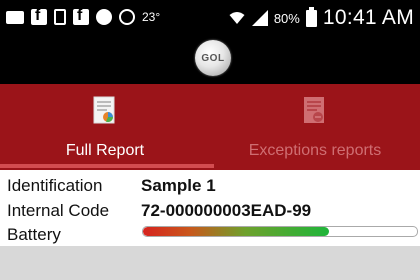 Image resolution: width=420 pixels, height=280 pixels. What do you see at coordinates (236, 231) in the screenshot?
I see `battery-level-fill` at bounding box center [236, 231].